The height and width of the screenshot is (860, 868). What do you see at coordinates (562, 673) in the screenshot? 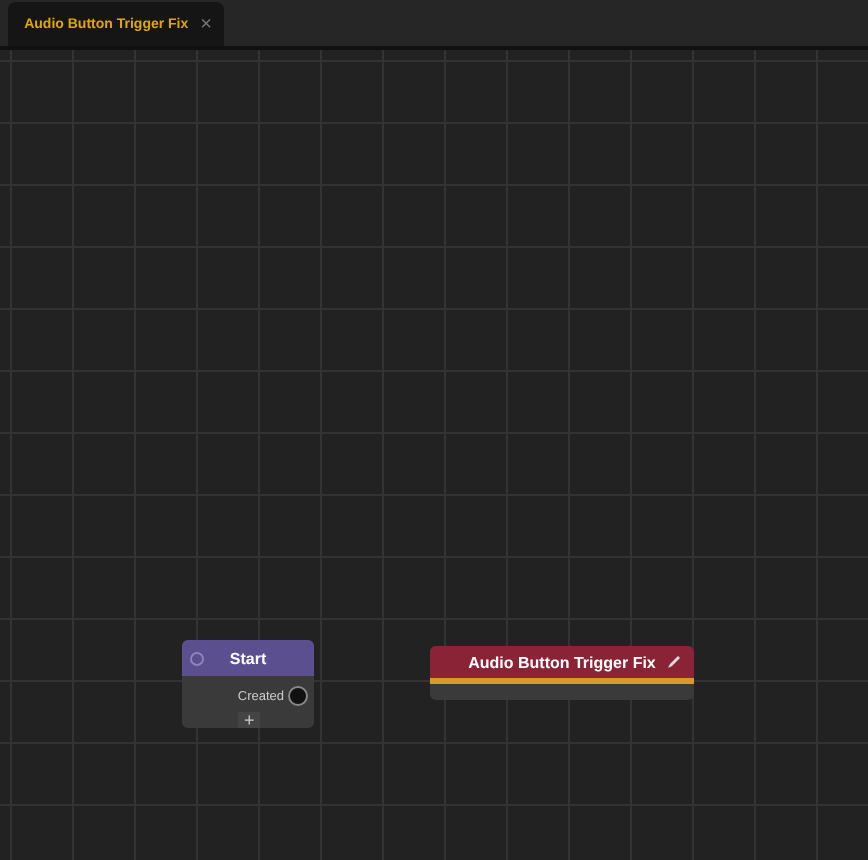
I see `action-node: Audio Button Trigger Fix` at bounding box center [562, 673].